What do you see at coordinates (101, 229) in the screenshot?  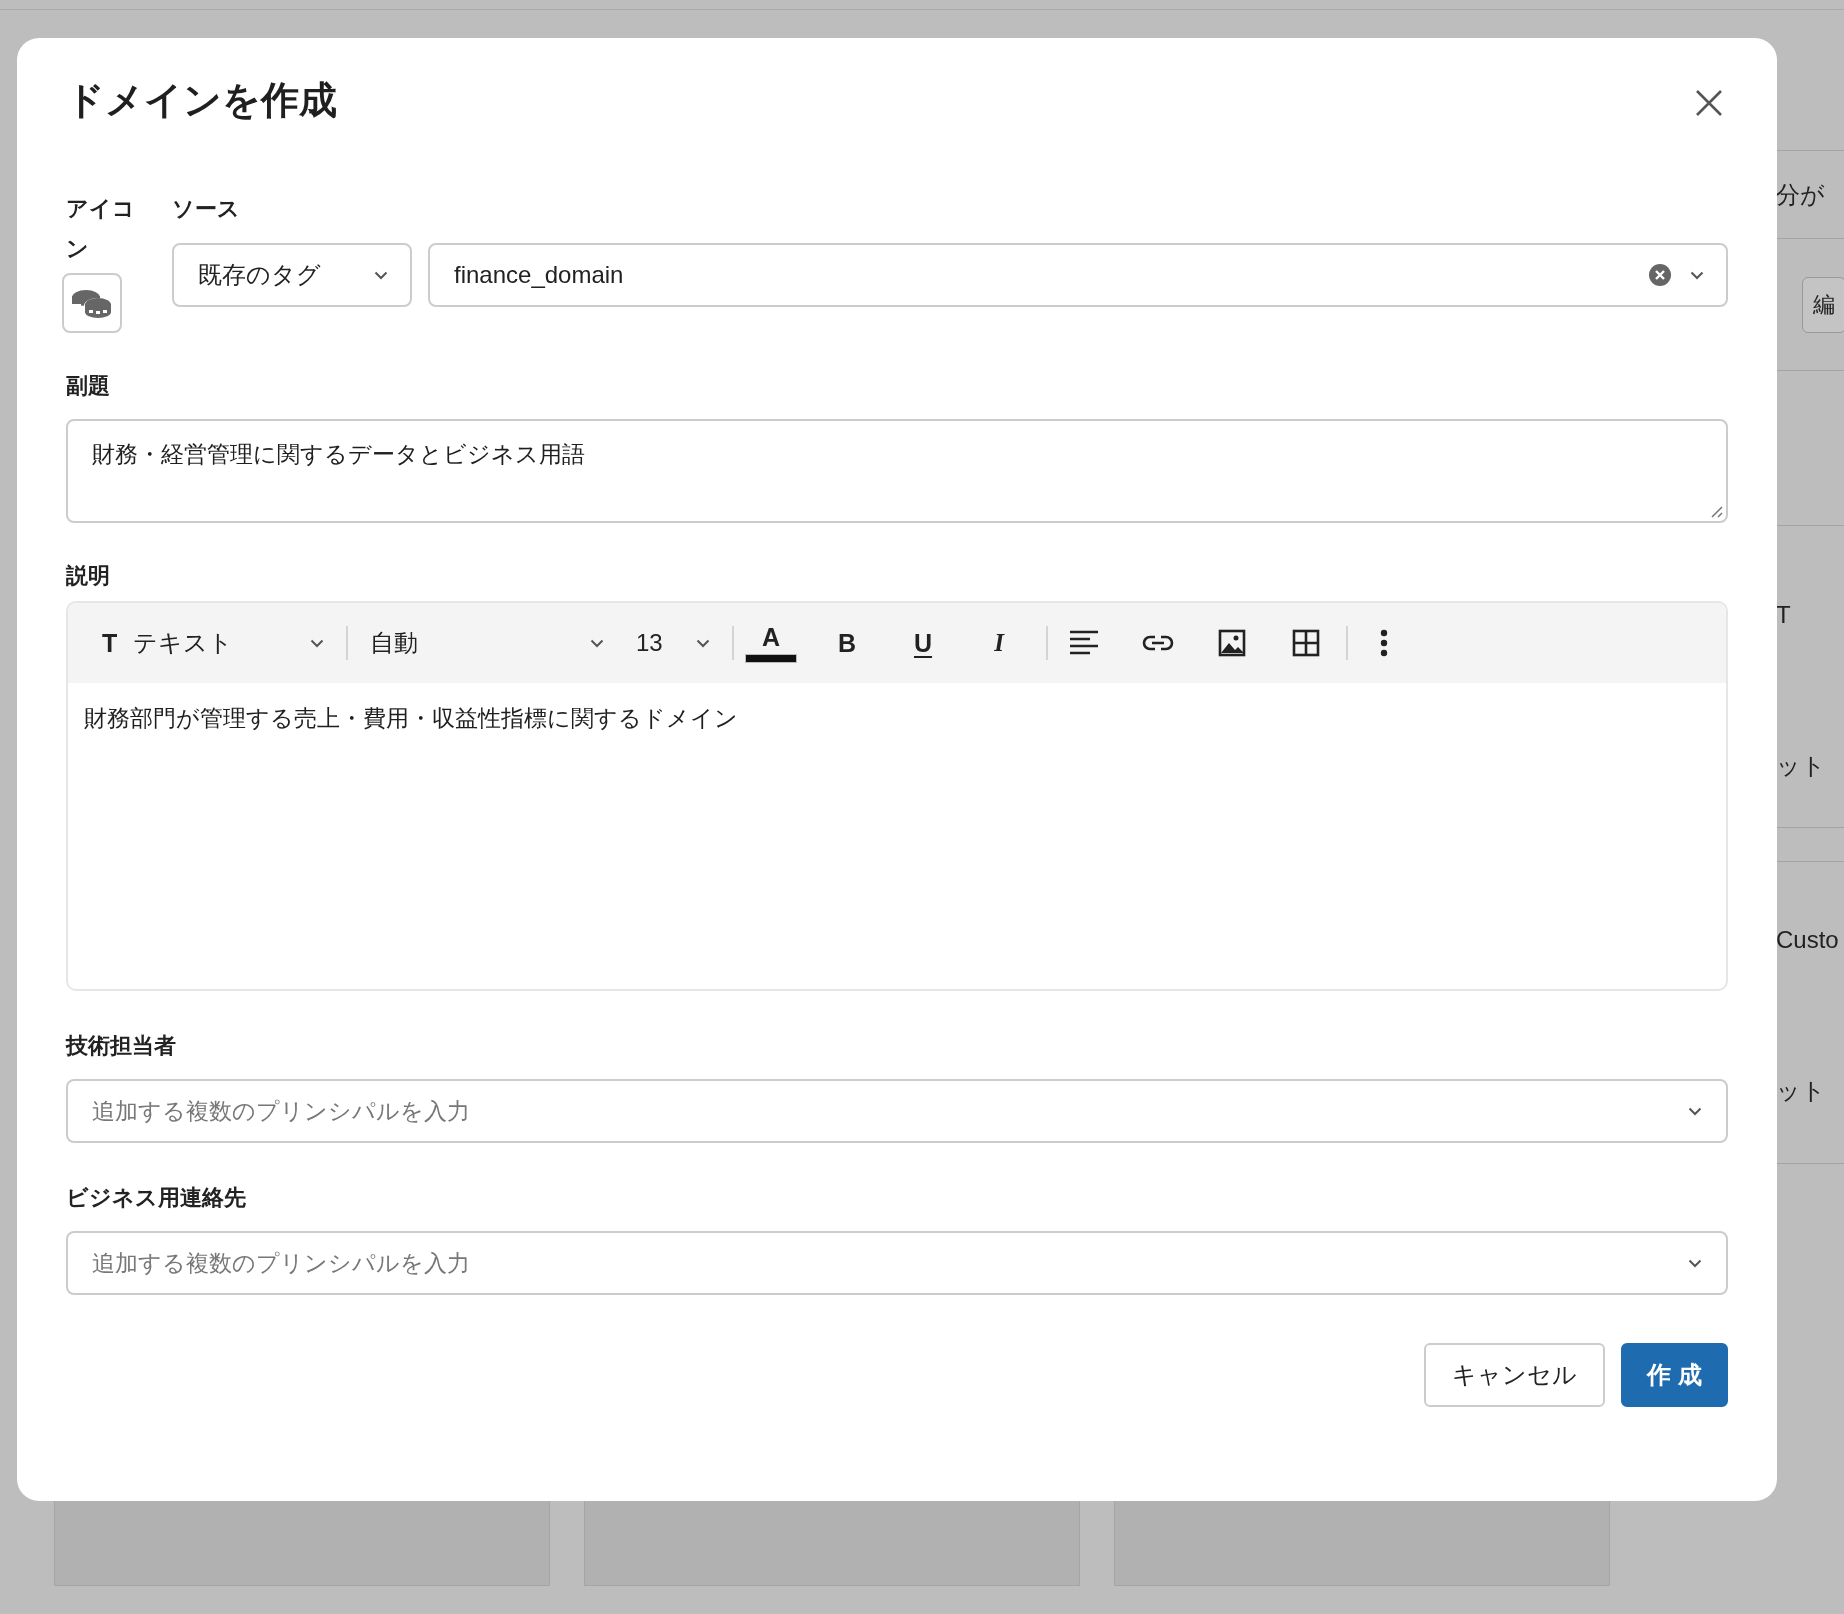 I see `field-label: アイコン` at bounding box center [101, 229].